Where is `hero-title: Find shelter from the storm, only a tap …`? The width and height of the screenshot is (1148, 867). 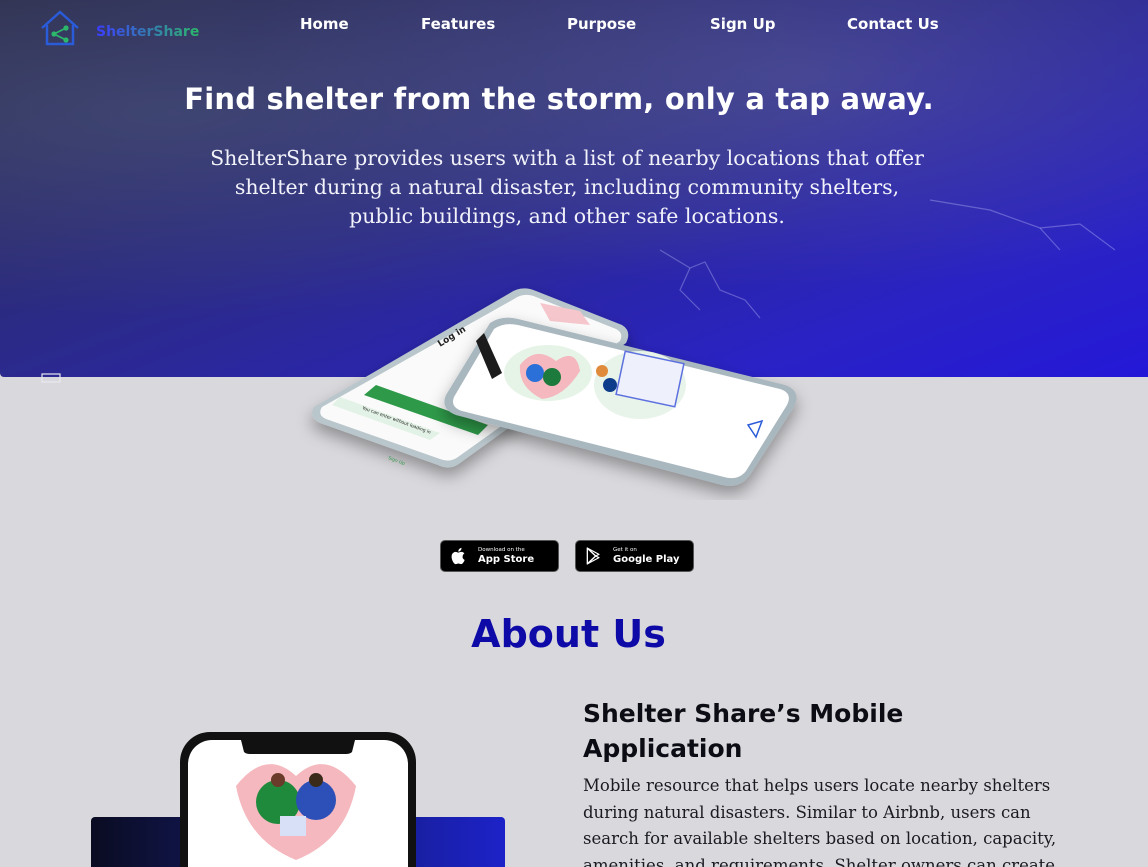
hero-title: Find shelter from the storm, only a tap … is located at coordinates (559, 99).